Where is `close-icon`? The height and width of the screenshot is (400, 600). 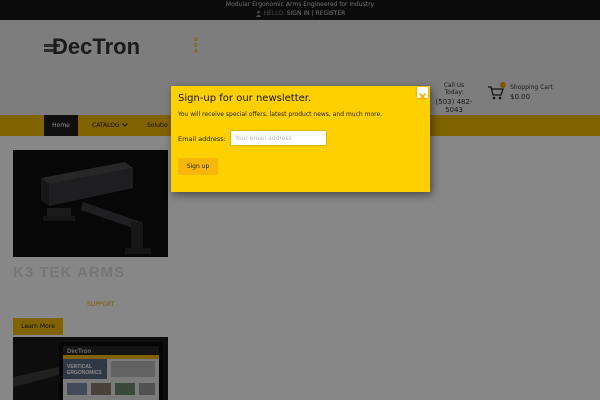 close-icon is located at coordinates (422, 96).